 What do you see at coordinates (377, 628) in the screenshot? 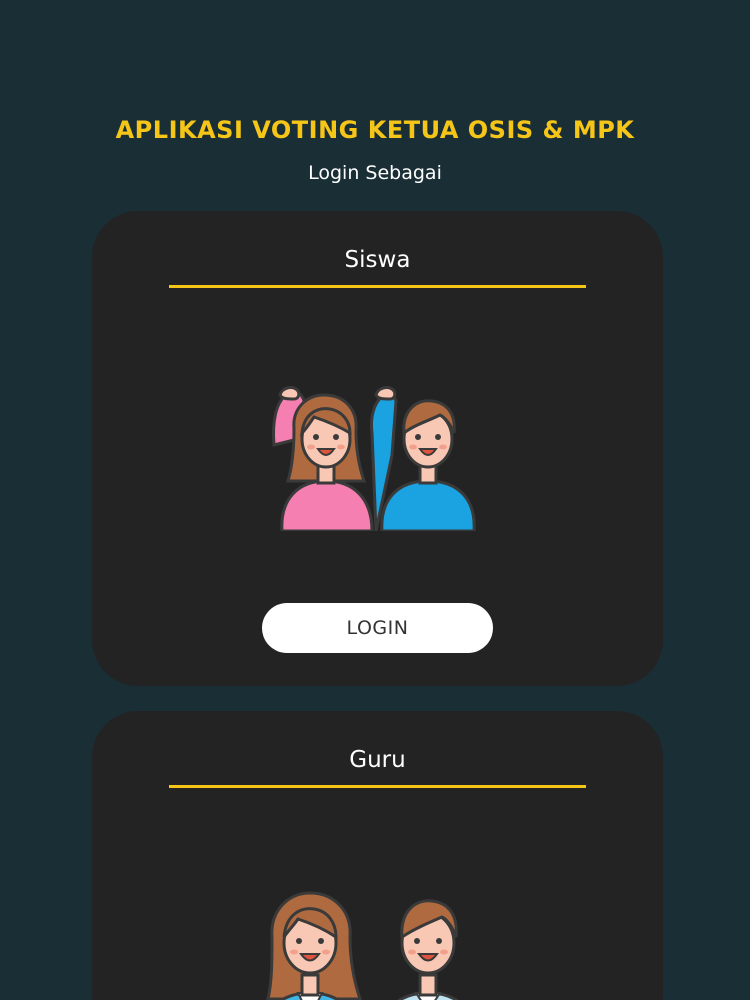
I see `login-button-siswa: LOGIN` at bounding box center [377, 628].